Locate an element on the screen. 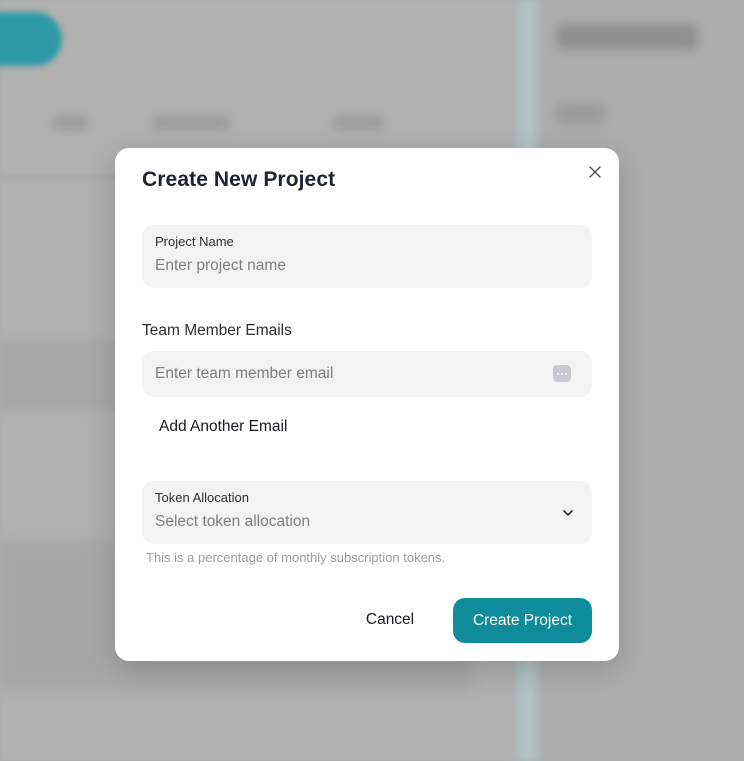  token-allocation-select: Token Allocation Select token allocation is located at coordinates (367, 512).